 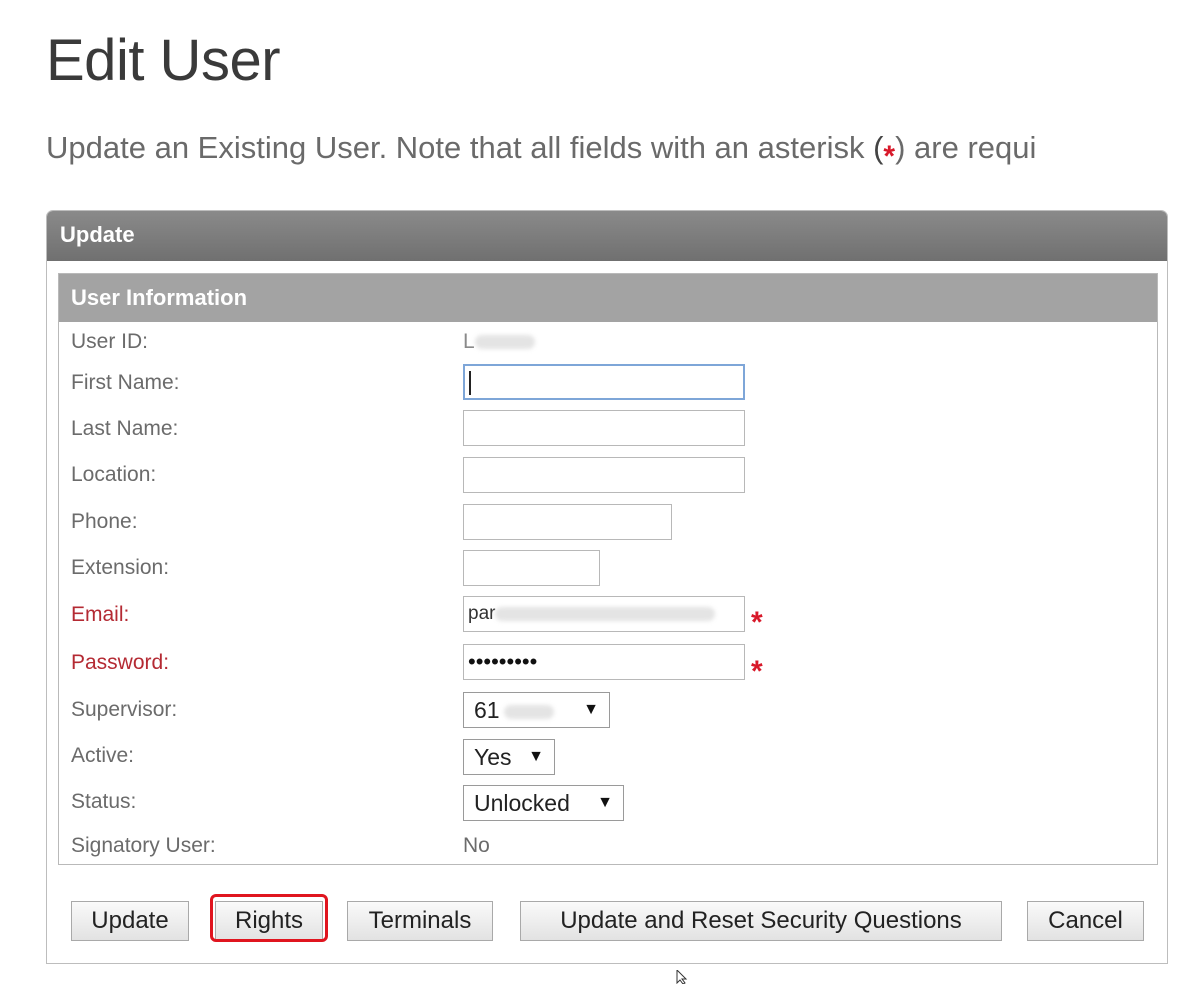 What do you see at coordinates (104, 521) in the screenshot?
I see `phone-label: Phone:` at bounding box center [104, 521].